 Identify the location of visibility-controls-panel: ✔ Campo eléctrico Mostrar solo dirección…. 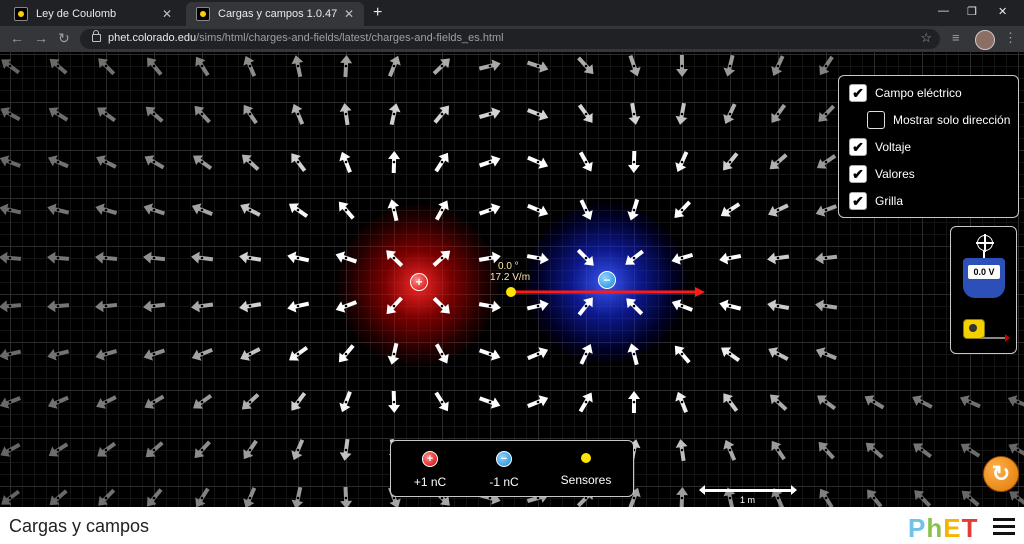
(928, 146).